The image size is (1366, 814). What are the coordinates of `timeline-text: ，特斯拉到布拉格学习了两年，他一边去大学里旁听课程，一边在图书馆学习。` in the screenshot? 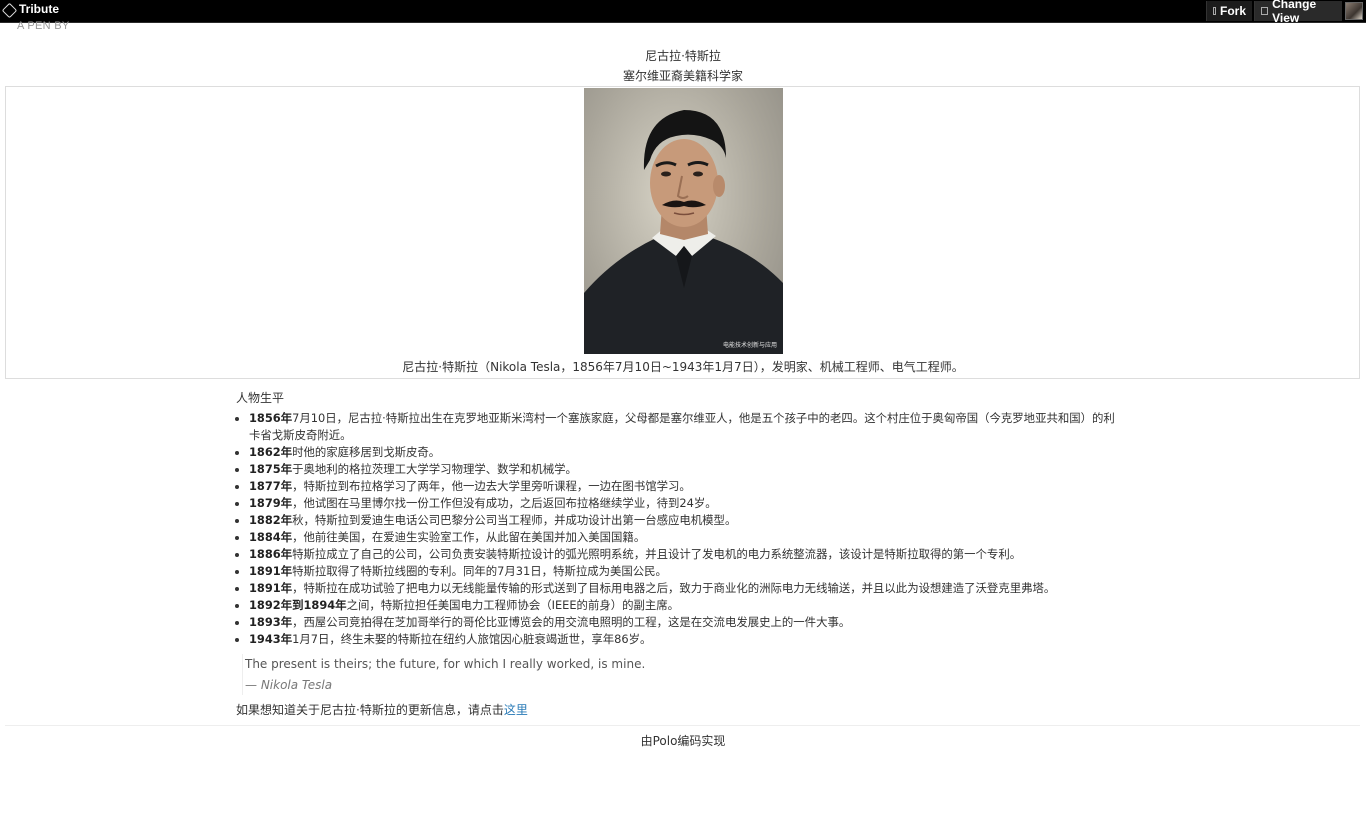 It's located at (491, 486).